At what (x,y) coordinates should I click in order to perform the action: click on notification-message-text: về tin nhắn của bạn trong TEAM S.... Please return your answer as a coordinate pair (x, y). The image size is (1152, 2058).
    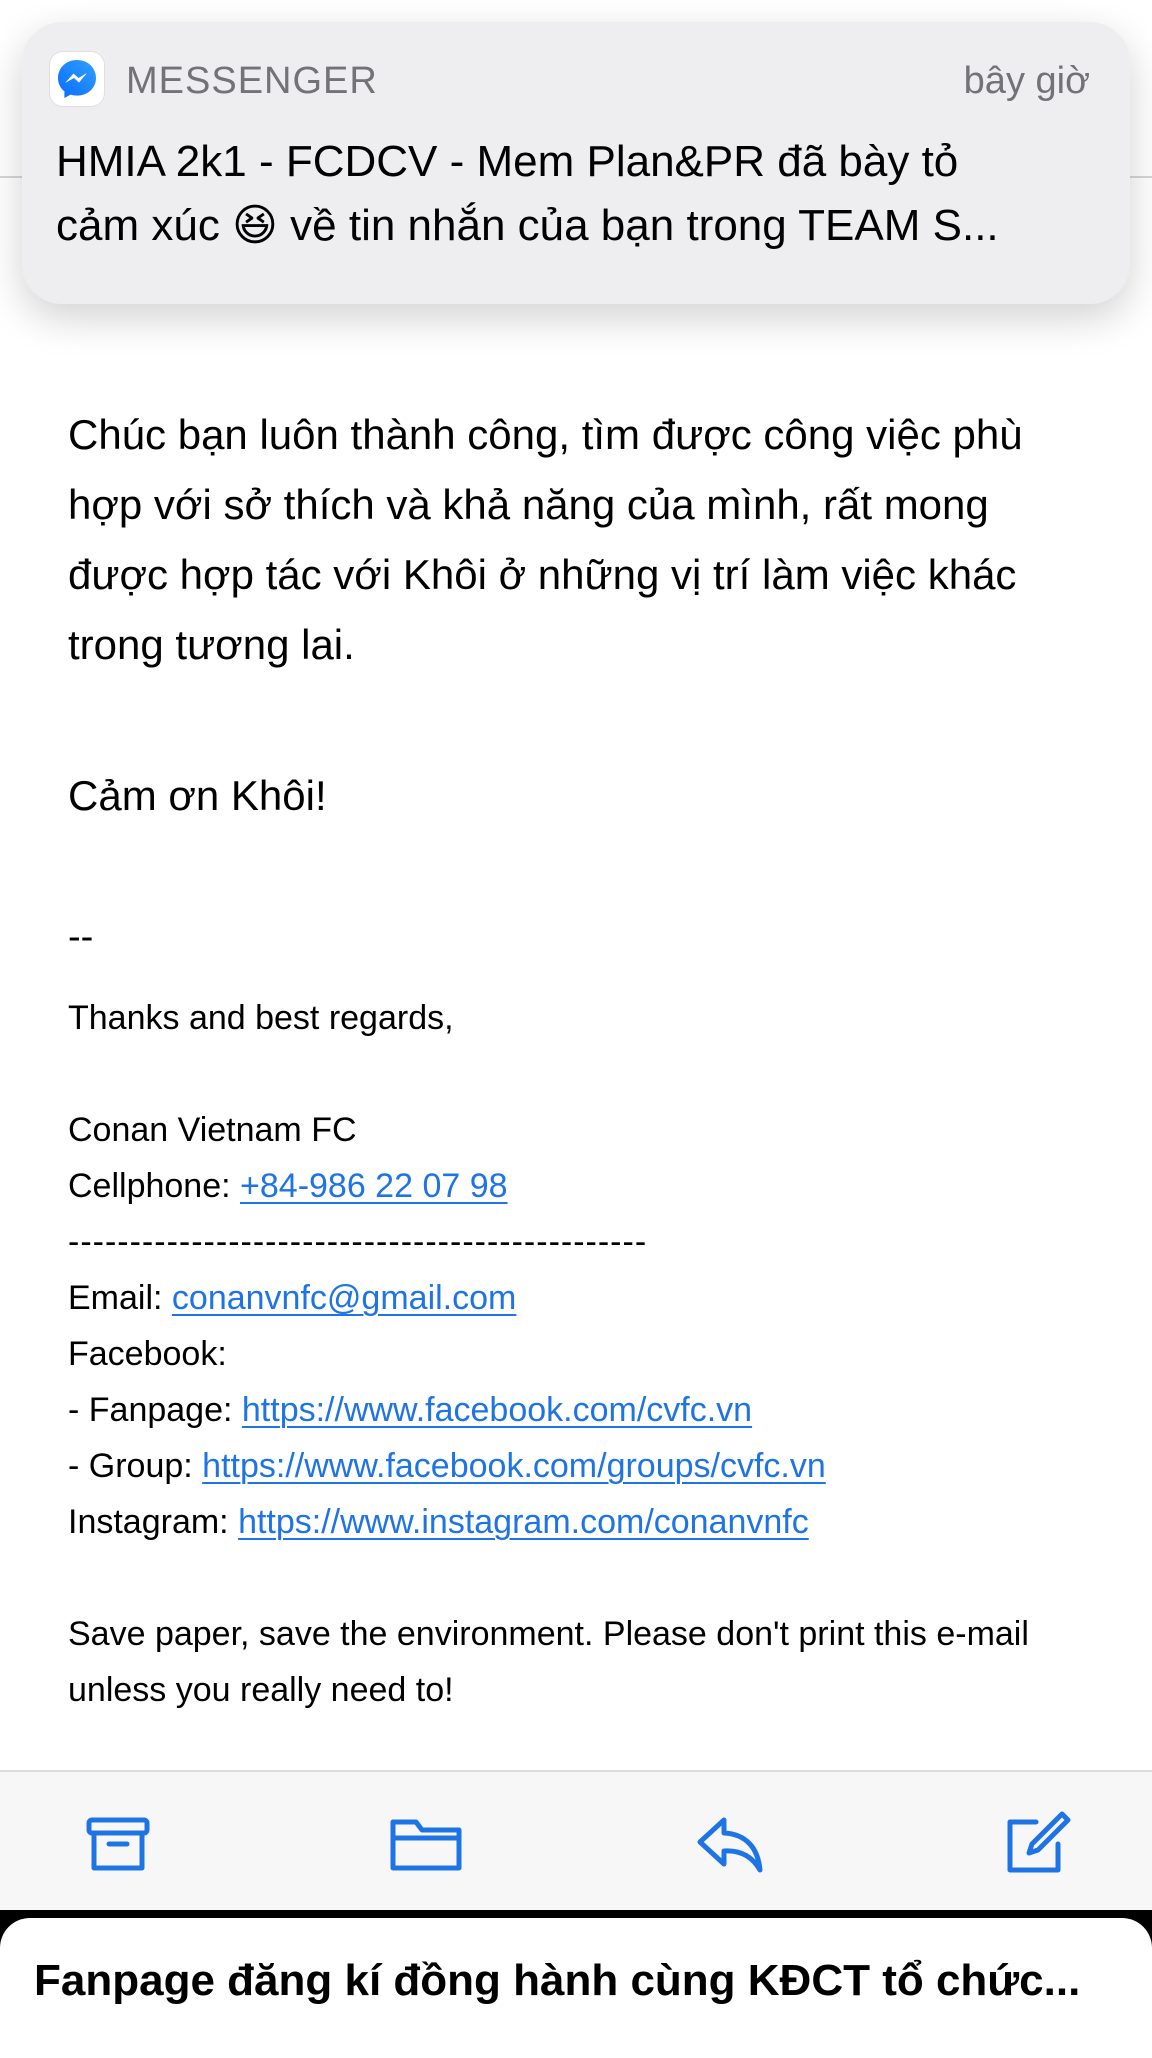
    Looking at the image, I should click on (638, 225).